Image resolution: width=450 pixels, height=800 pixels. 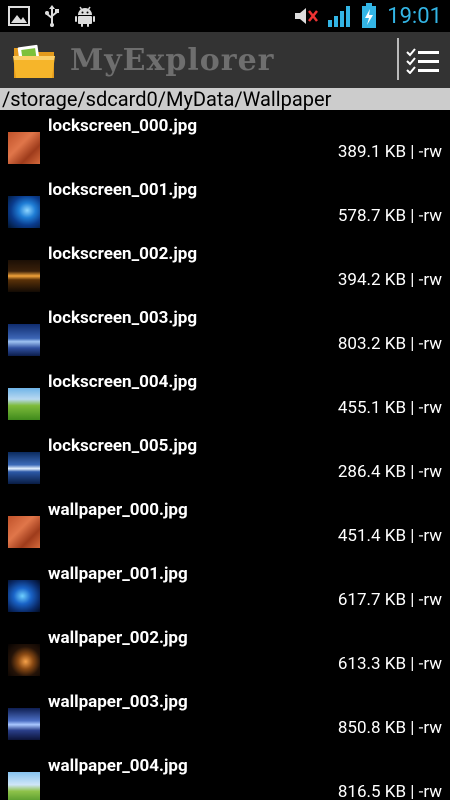 What do you see at coordinates (225, 526) in the screenshot?
I see `file-row: wallpaper_000.jpg 451.4 KB | -rw` at bounding box center [225, 526].